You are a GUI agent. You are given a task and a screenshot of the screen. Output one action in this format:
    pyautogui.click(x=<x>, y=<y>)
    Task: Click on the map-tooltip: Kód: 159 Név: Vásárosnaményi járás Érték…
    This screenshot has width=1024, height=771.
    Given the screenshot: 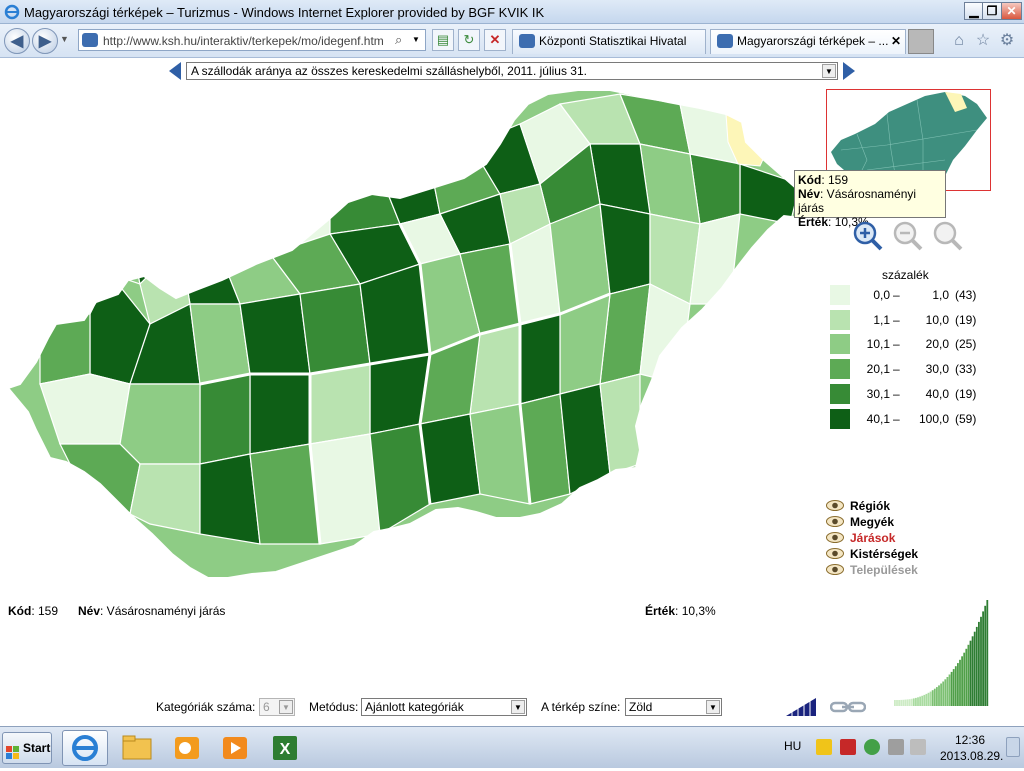 What is the action you would take?
    pyautogui.click(x=870, y=199)
    